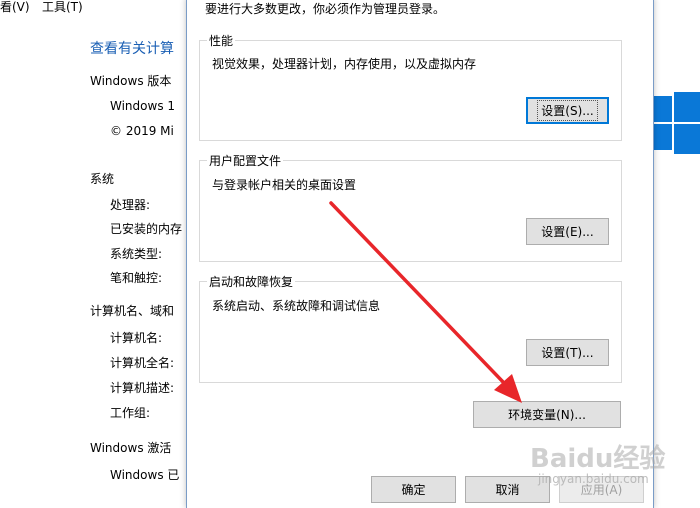 The width and height of the screenshot is (700, 508). I want to click on watermark: Baidu经验 jingyan.baidu.com, so click(608, 464).